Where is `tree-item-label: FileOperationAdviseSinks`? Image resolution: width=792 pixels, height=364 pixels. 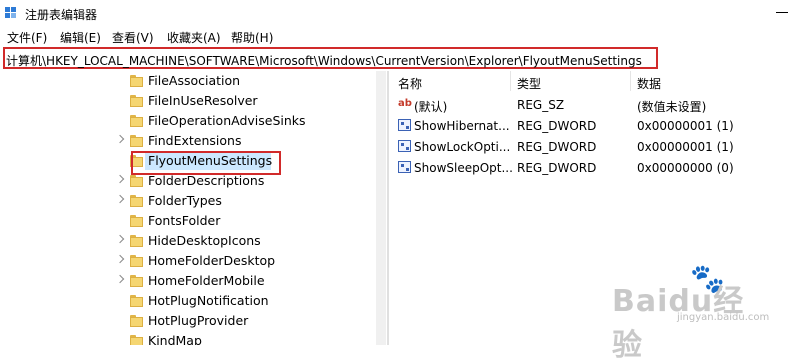
tree-item-label: FileOperationAdviseSinks is located at coordinates (227, 120).